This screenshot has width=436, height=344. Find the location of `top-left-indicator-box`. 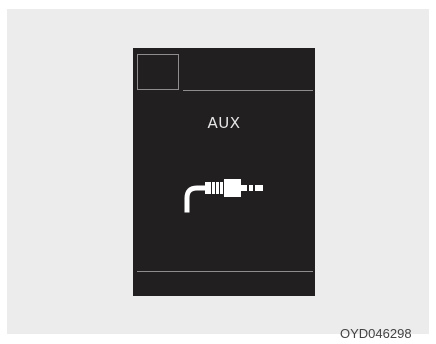

top-left-indicator-box is located at coordinates (158, 72).